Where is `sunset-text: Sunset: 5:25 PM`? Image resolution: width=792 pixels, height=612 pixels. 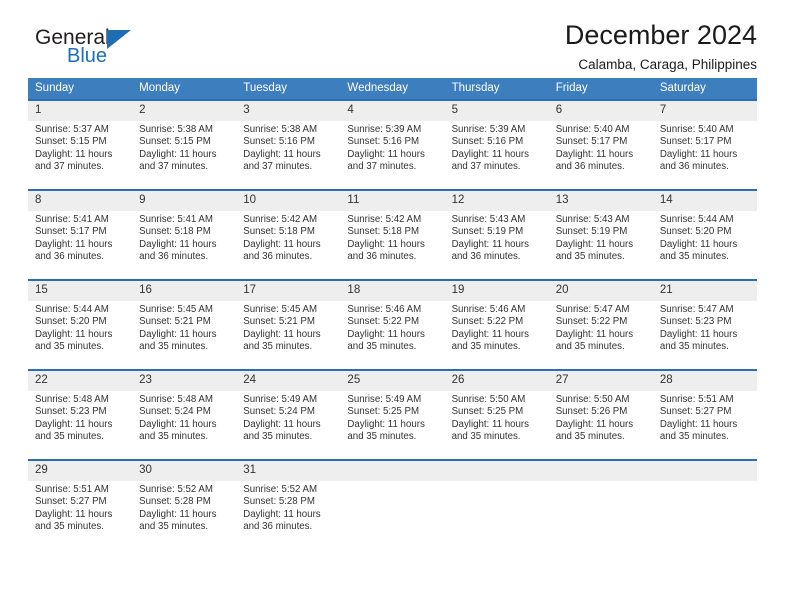
sunset-text: Sunset: 5:25 PM is located at coordinates (383, 412).